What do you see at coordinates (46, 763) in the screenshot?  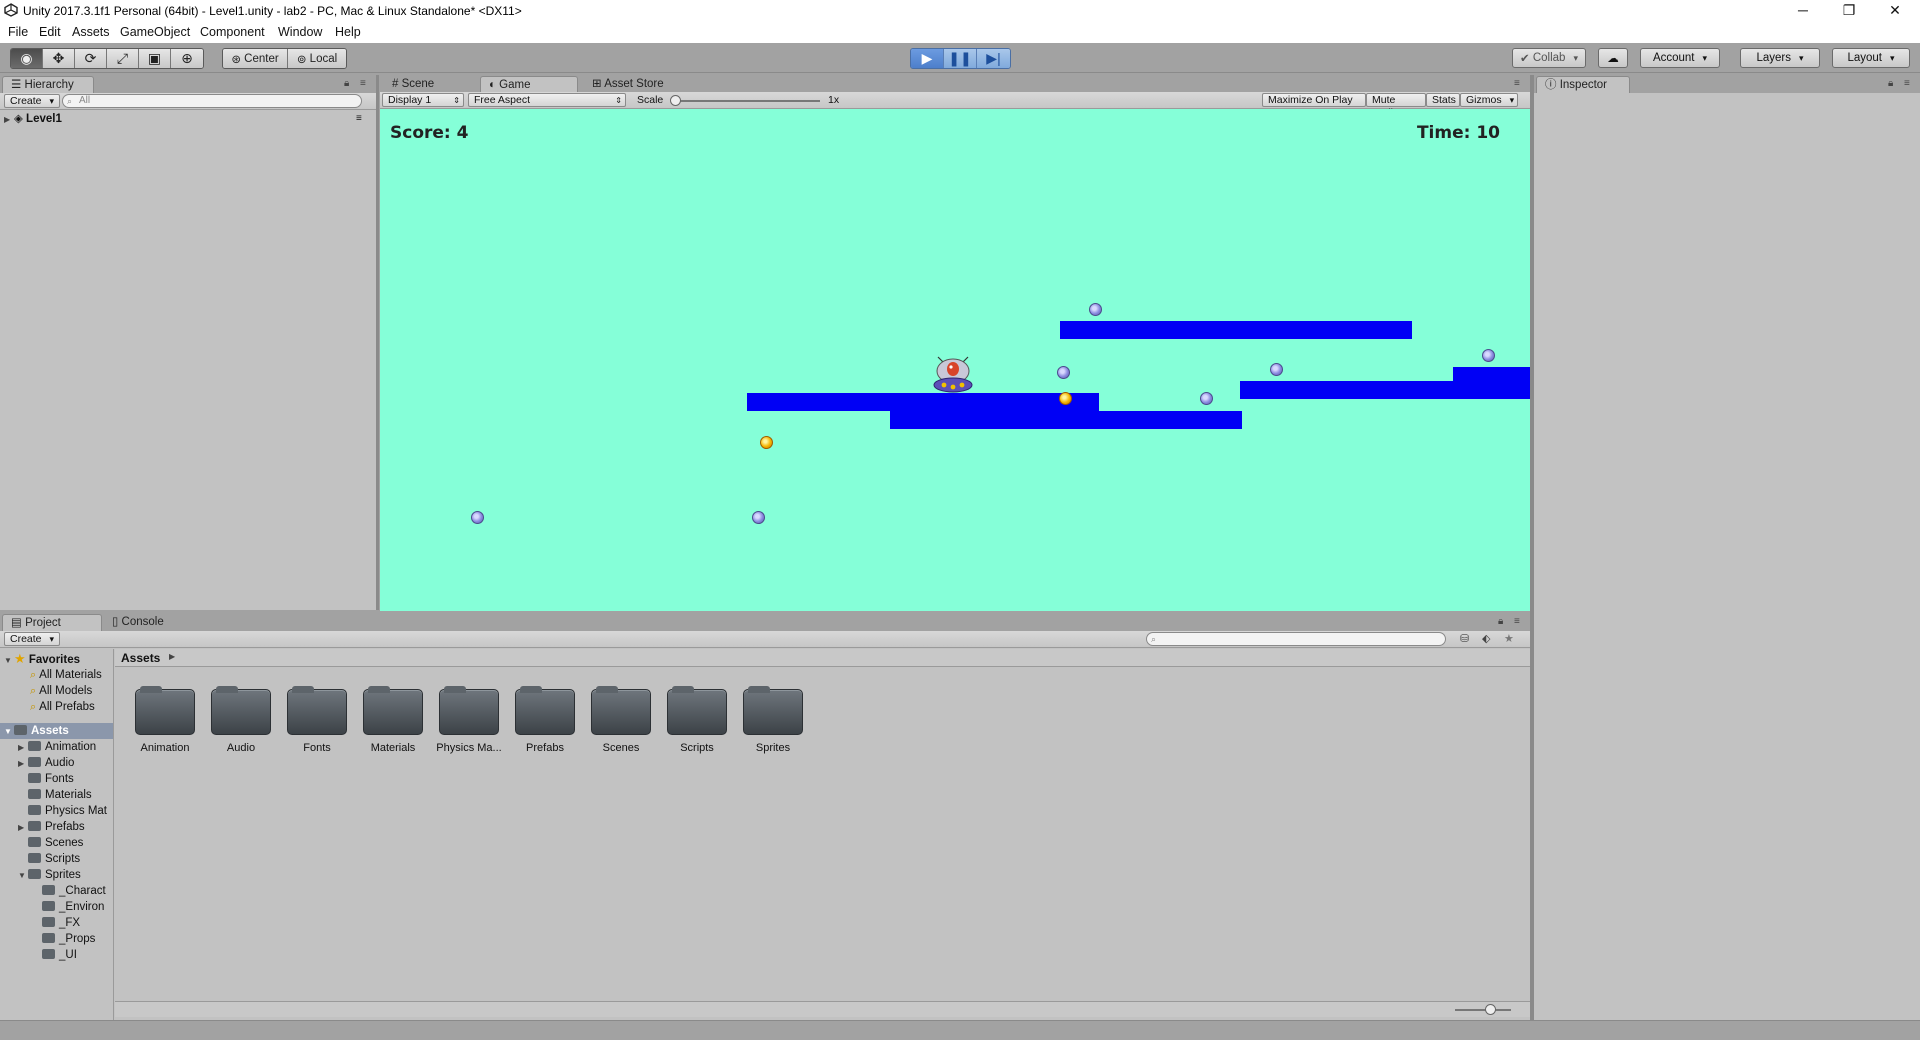 I see `tree-folder: ▶ Audio` at bounding box center [46, 763].